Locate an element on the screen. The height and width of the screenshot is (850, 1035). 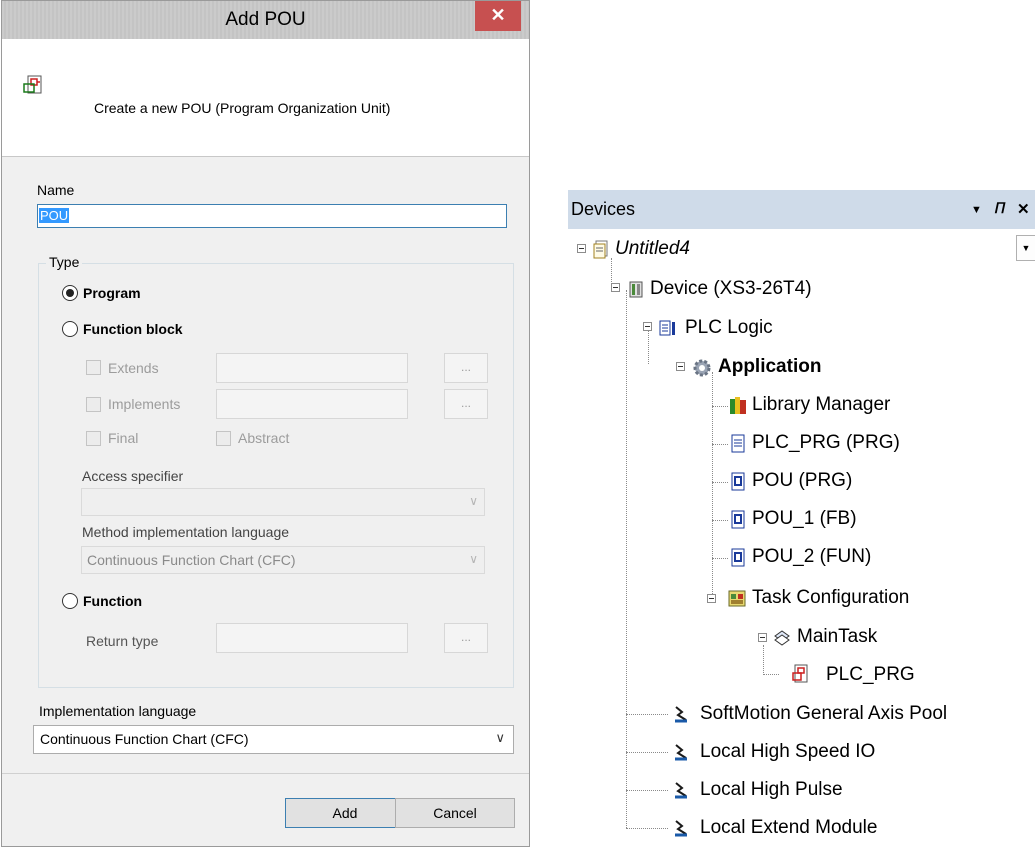
name-input-value: POU is located at coordinates (54, 215).